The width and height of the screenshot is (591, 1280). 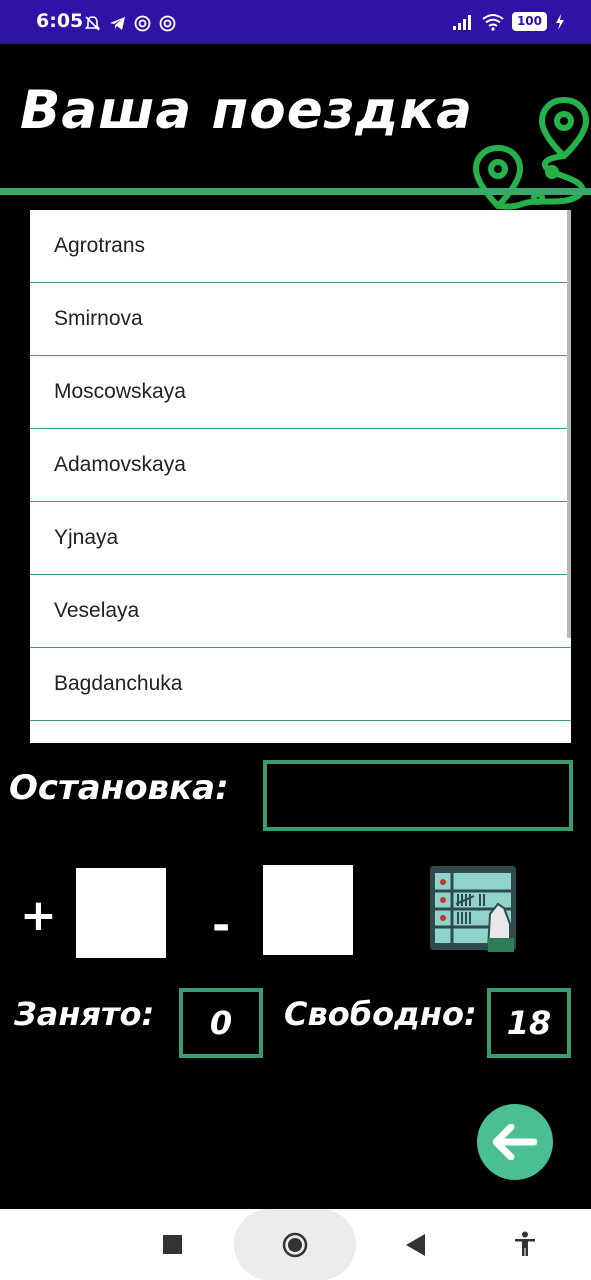 I want to click on stop-name: Yjnaya, so click(x=86, y=537).